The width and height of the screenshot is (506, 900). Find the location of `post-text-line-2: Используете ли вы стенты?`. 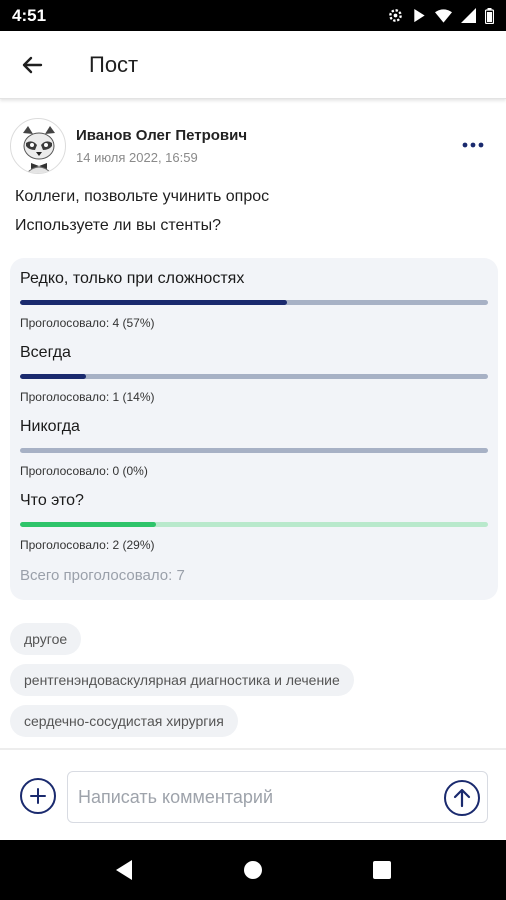

post-text-line-2: Используете ли вы стенты? is located at coordinates (118, 225).